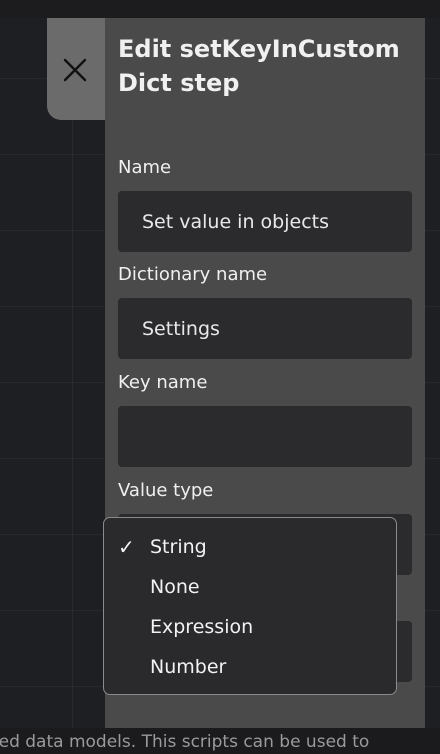  I want to click on option-label: Expression, so click(202, 627).